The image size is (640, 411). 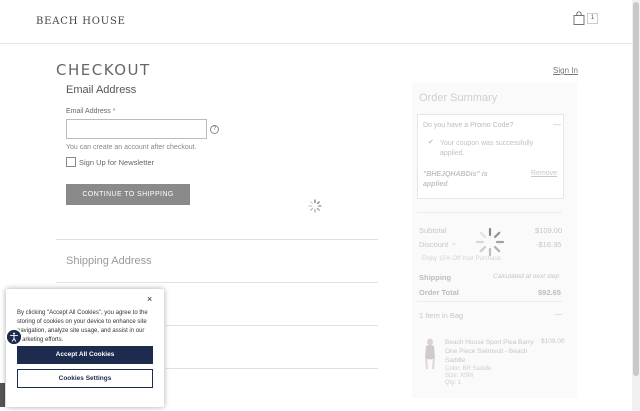 What do you see at coordinates (149, 299) in the screenshot?
I see `close-icon: ×` at bounding box center [149, 299].